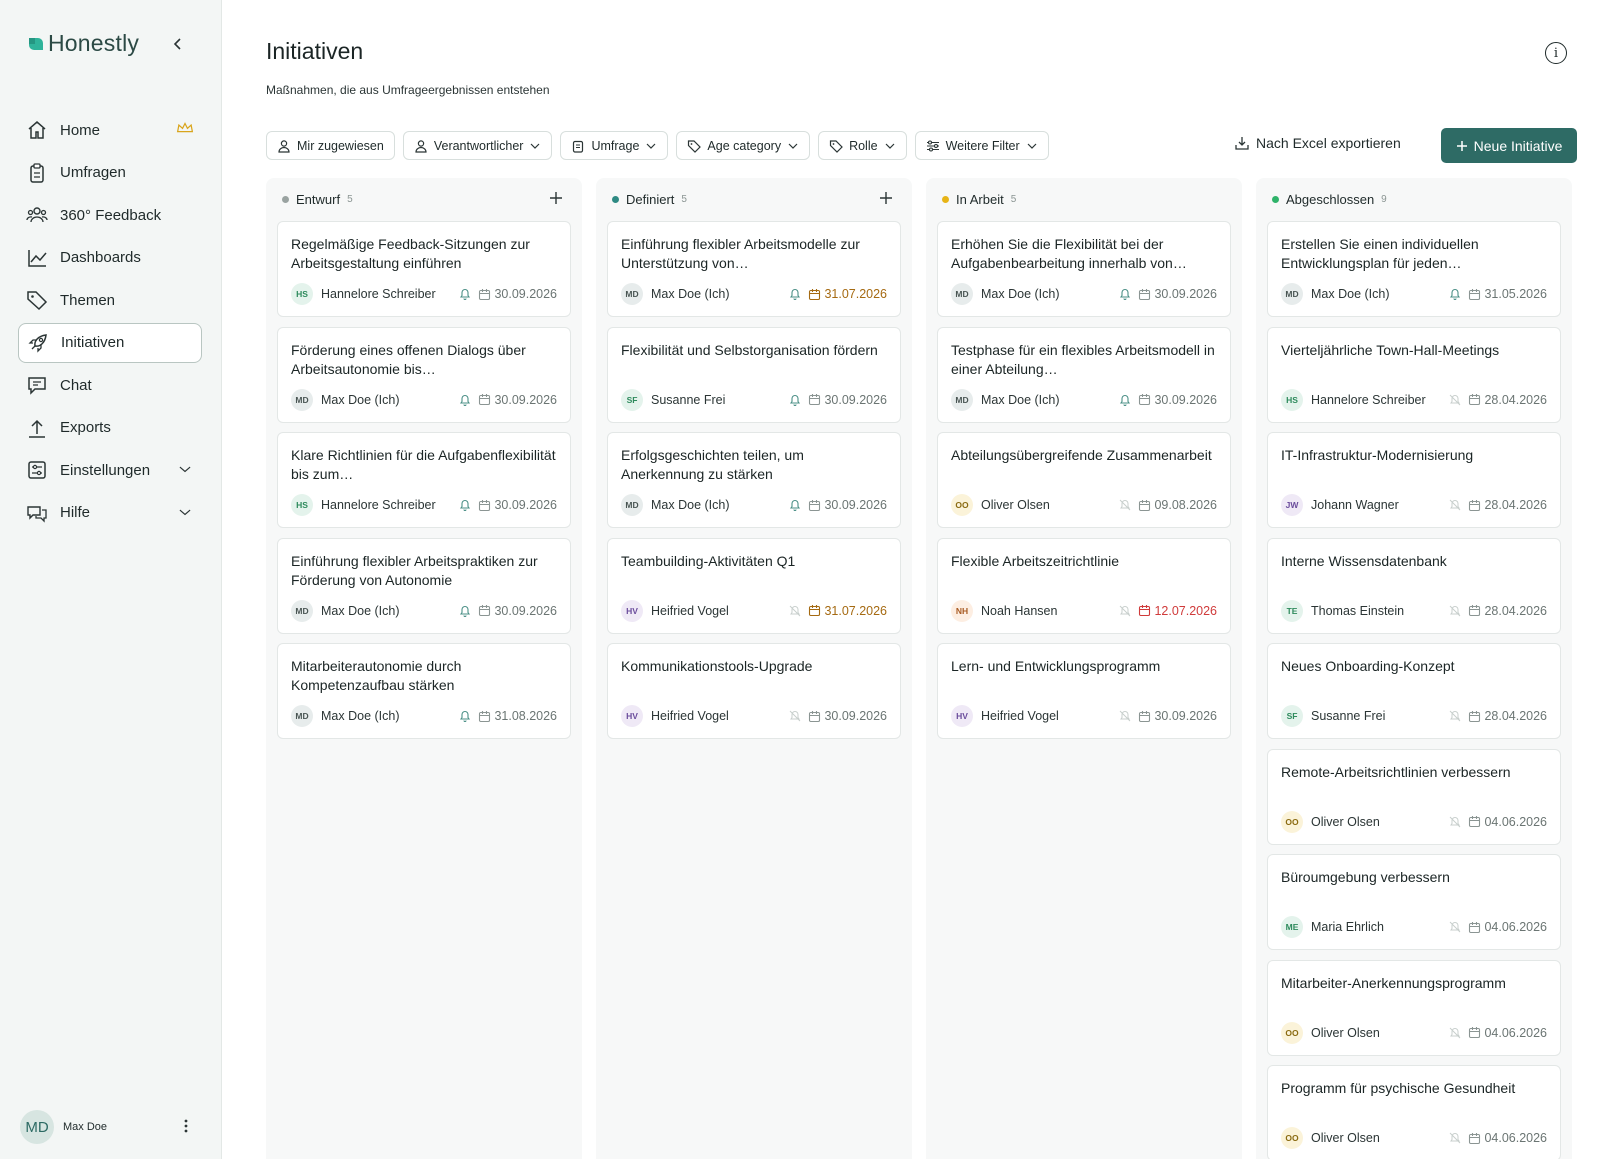 Image resolution: width=1600 pixels, height=1159 pixels. What do you see at coordinates (1509, 145) in the screenshot?
I see `new-initiative-button: Neue Initiative` at bounding box center [1509, 145].